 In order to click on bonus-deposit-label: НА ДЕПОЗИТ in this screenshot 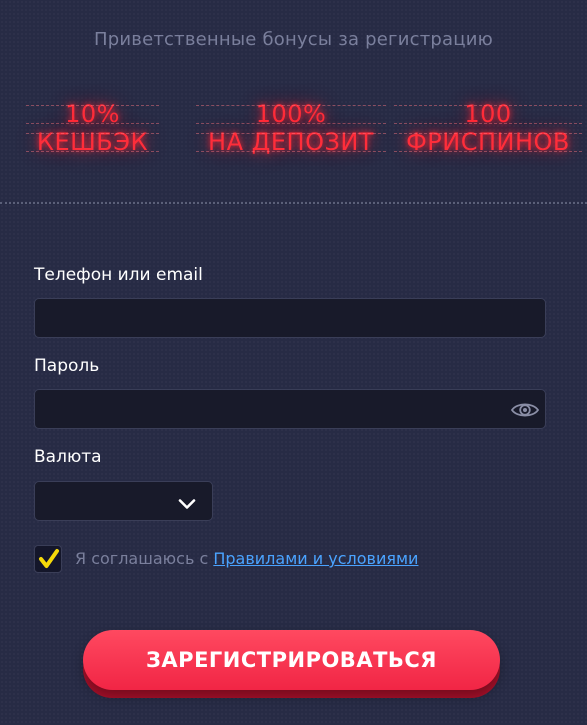, I will do `click(291, 142)`.